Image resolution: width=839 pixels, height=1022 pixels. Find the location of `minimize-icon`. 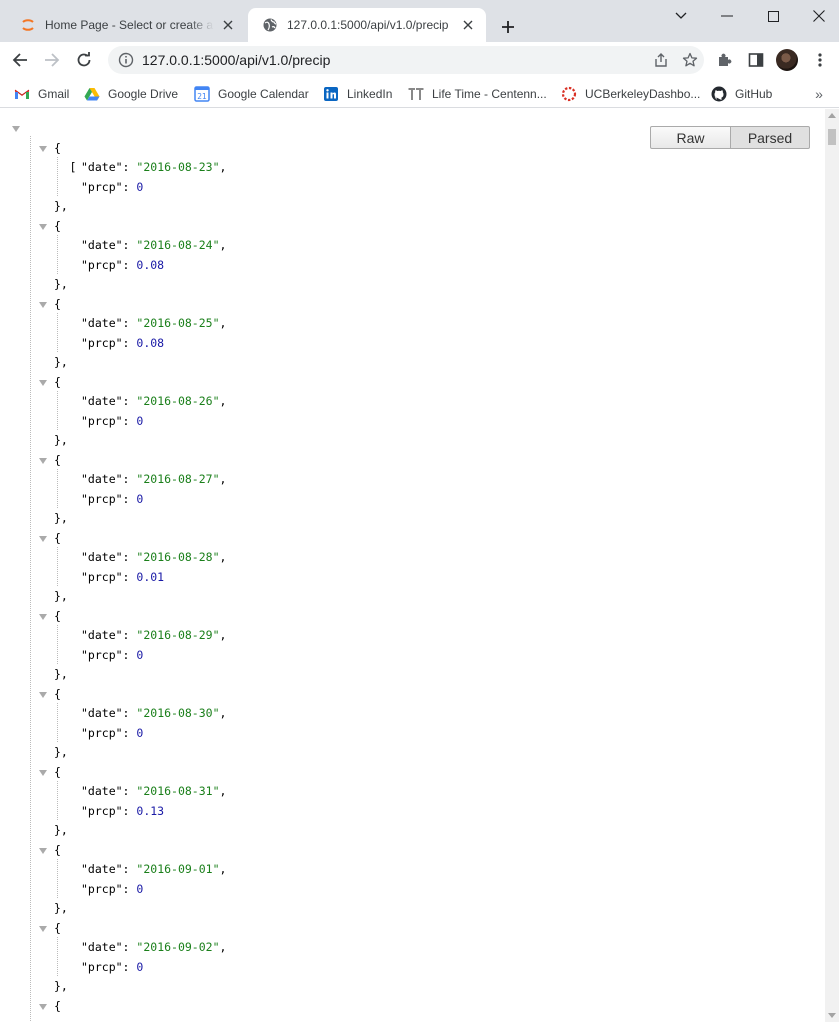

minimize-icon is located at coordinates (727, 16).